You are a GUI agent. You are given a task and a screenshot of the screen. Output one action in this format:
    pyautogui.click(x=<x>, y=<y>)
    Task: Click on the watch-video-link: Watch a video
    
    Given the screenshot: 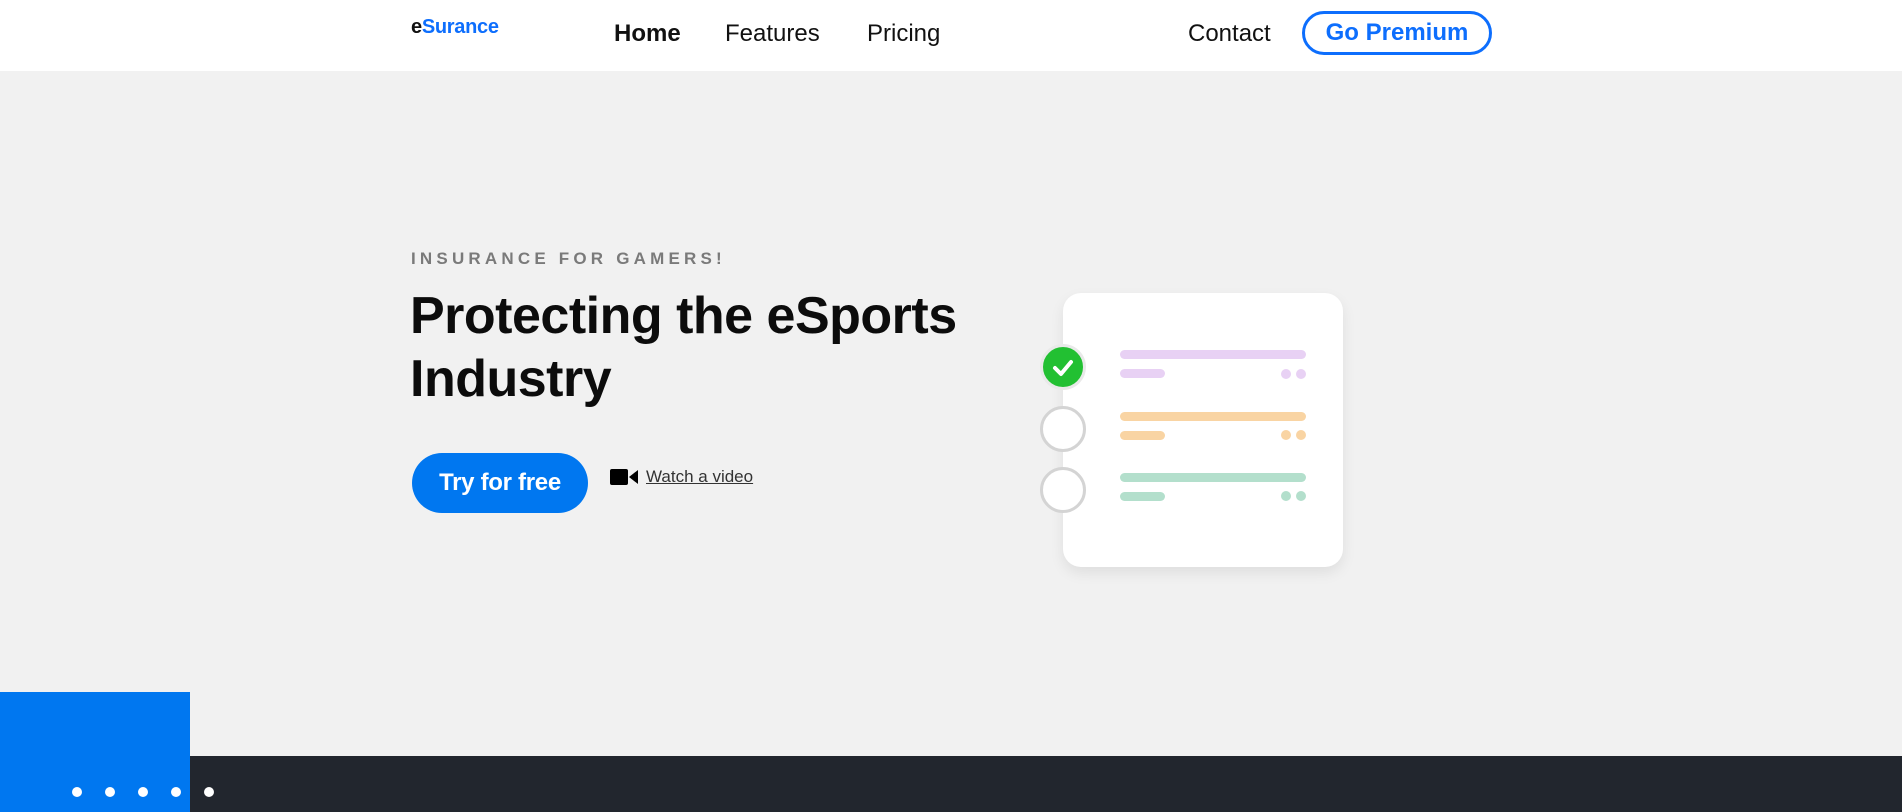 What is the action you would take?
    pyautogui.click(x=681, y=477)
    